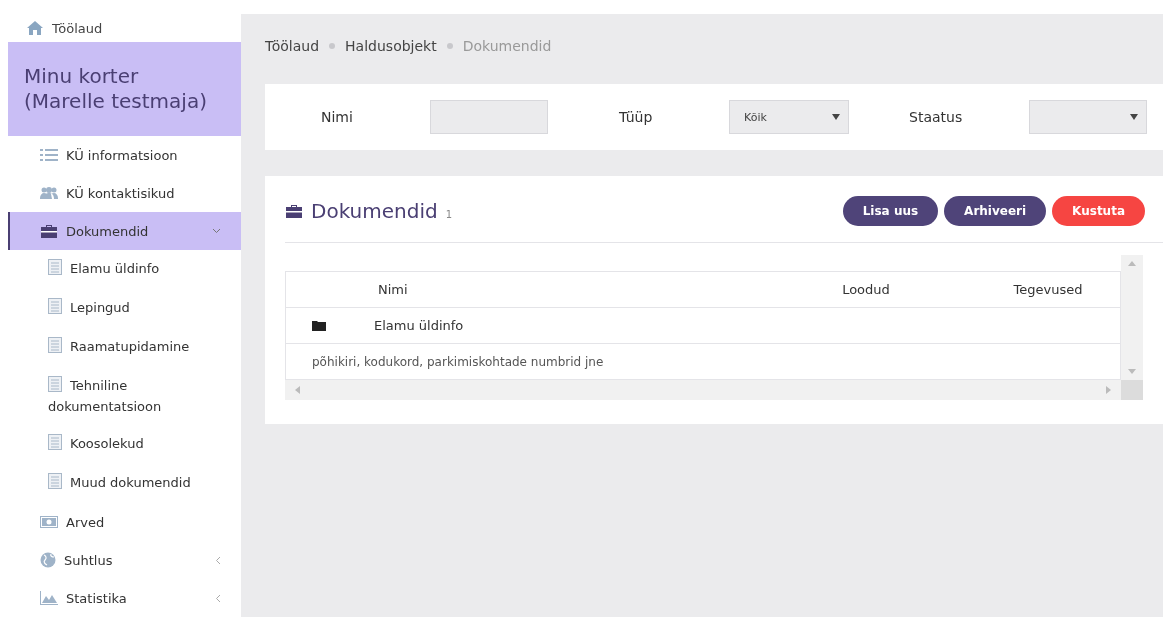 Image resolution: width=1163 pixels, height=617 pixels. I want to click on column-header: Tegevused, so click(1048, 289).